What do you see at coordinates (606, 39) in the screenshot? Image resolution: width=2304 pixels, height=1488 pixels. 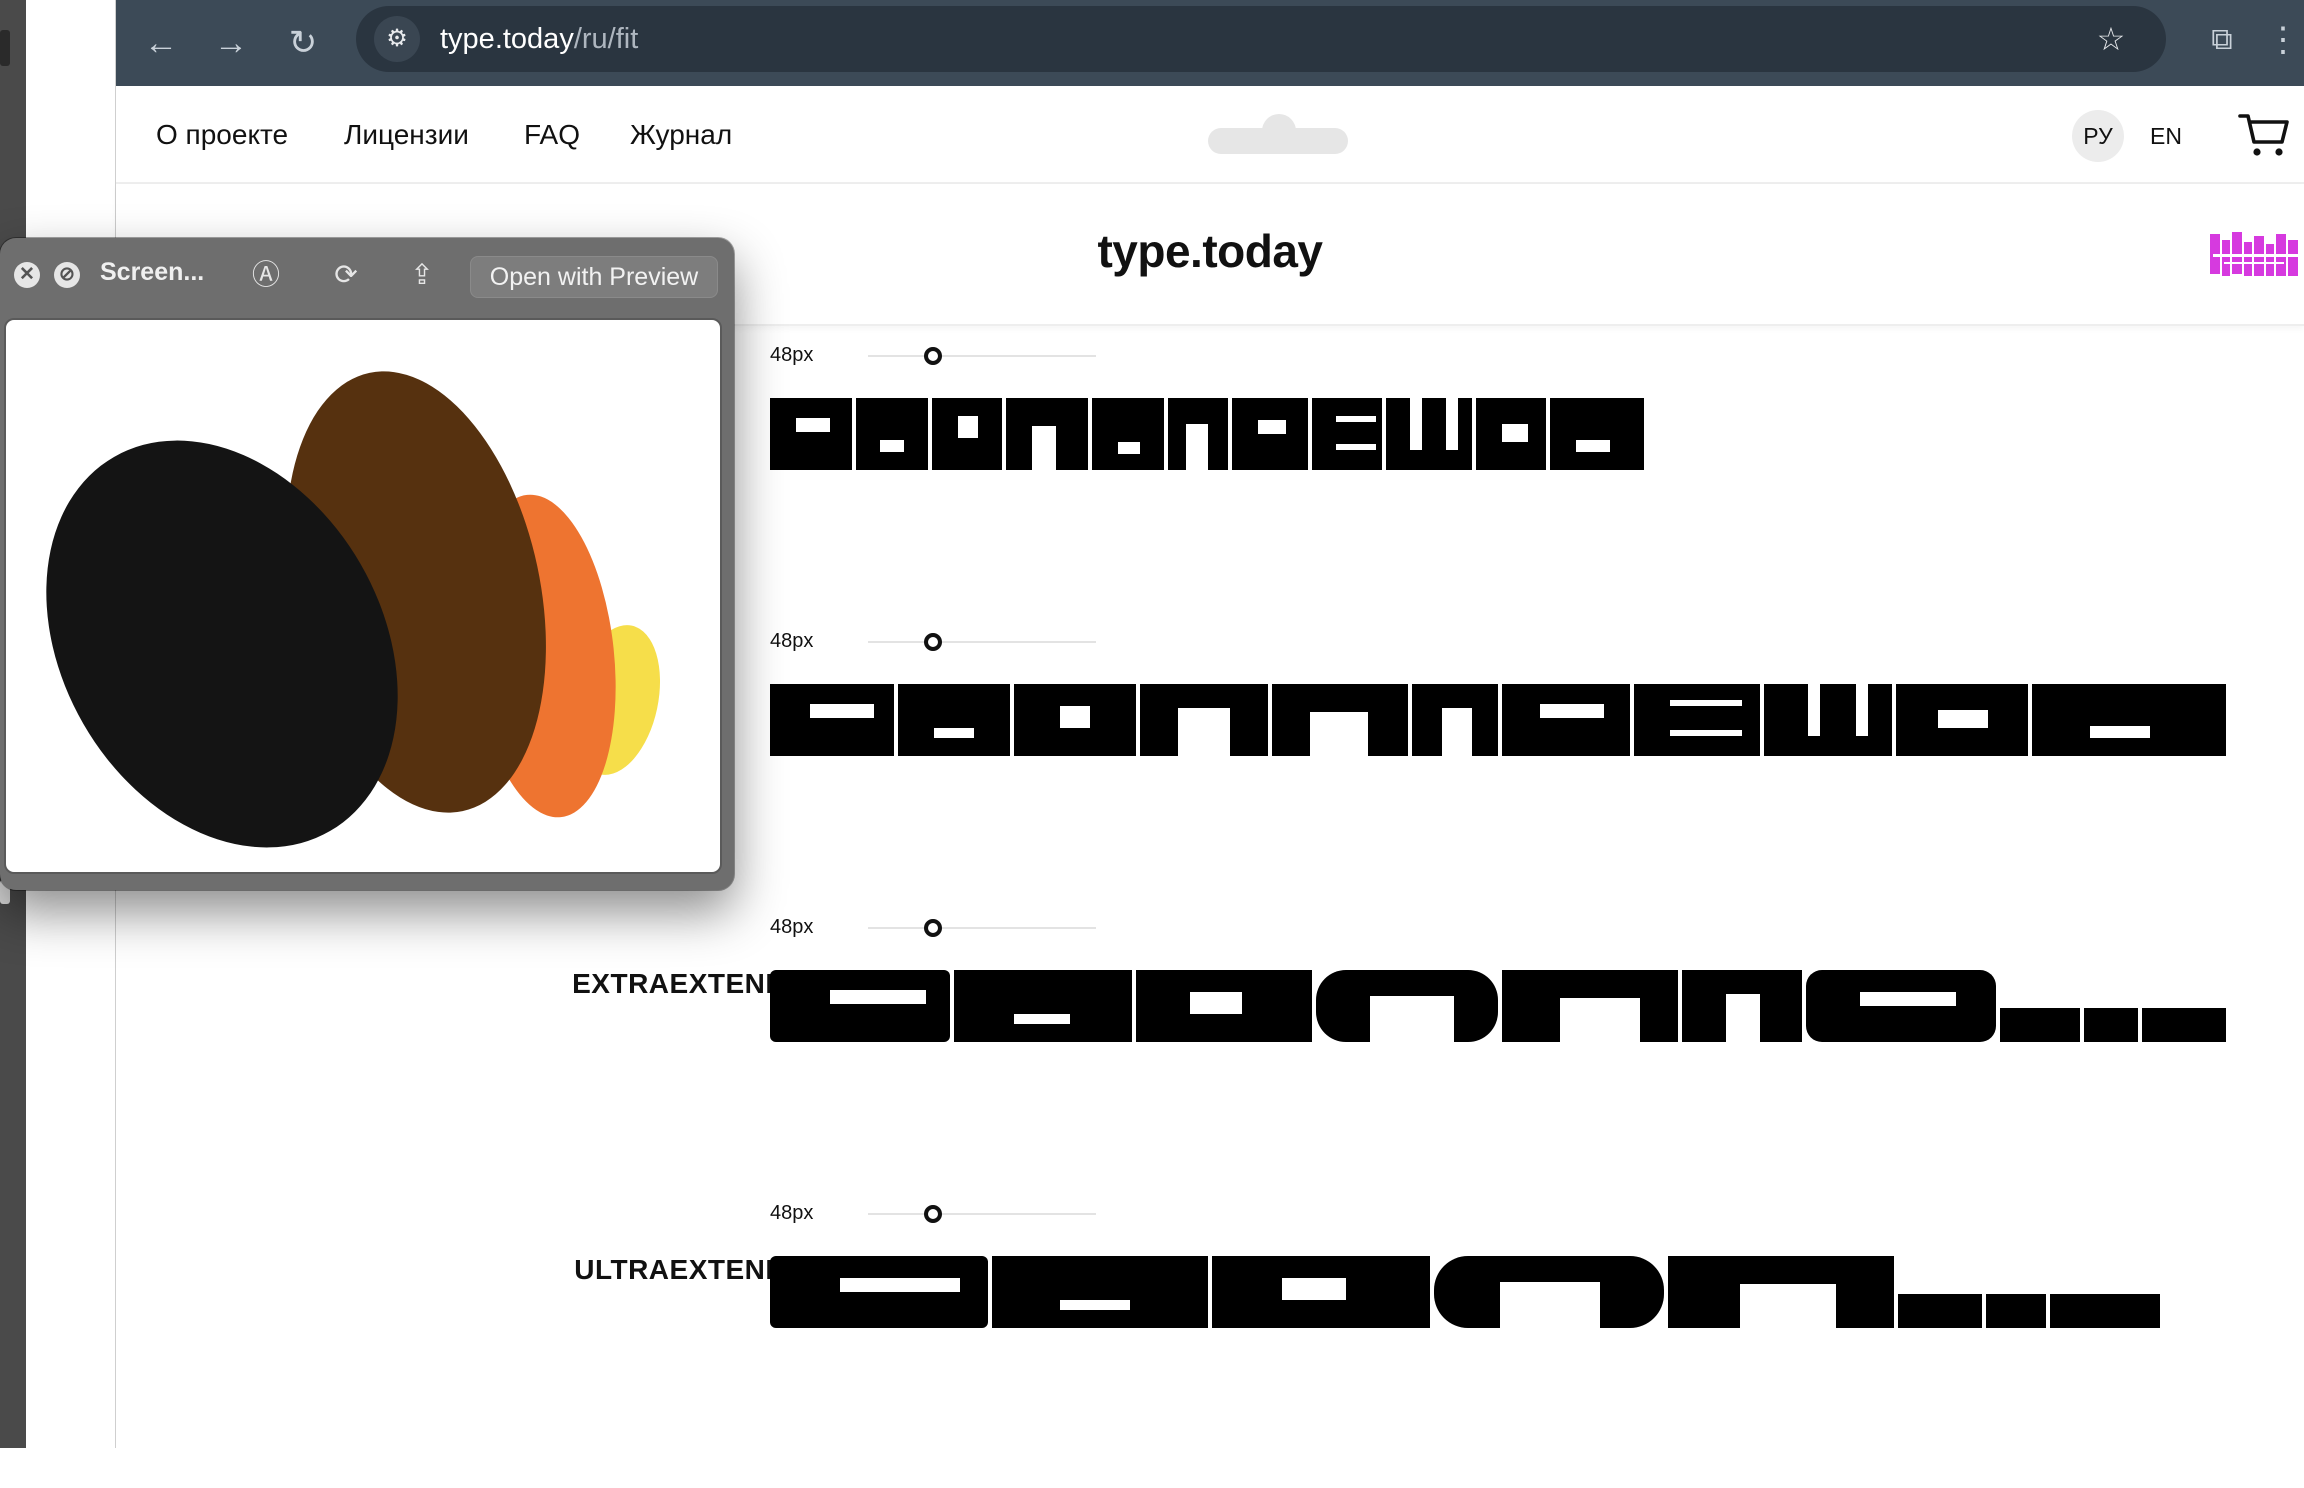 I see `url-path: /ru/fit` at bounding box center [606, 39].